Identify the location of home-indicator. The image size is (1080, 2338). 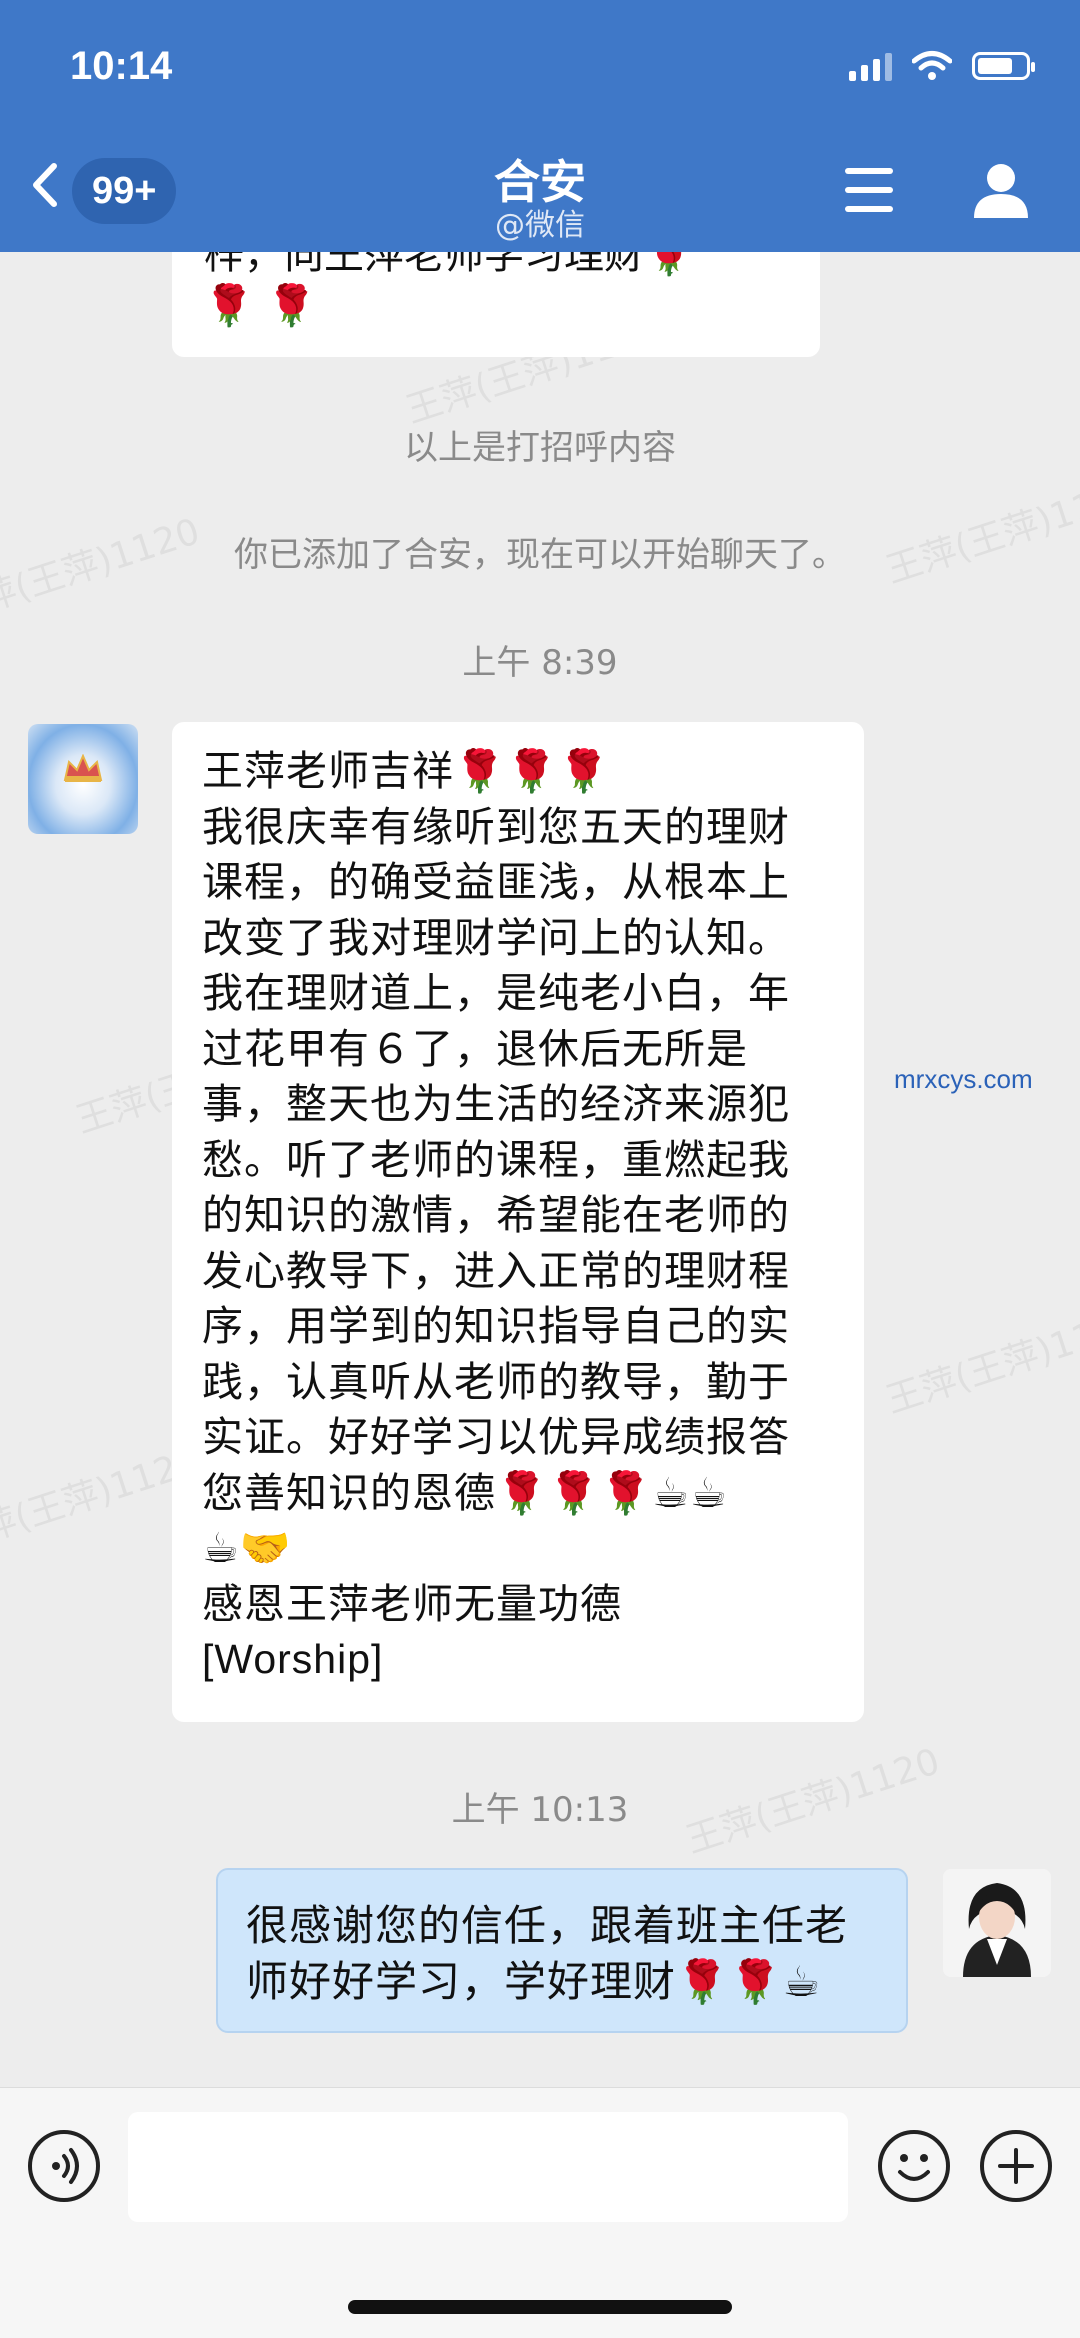
(540, 2307).